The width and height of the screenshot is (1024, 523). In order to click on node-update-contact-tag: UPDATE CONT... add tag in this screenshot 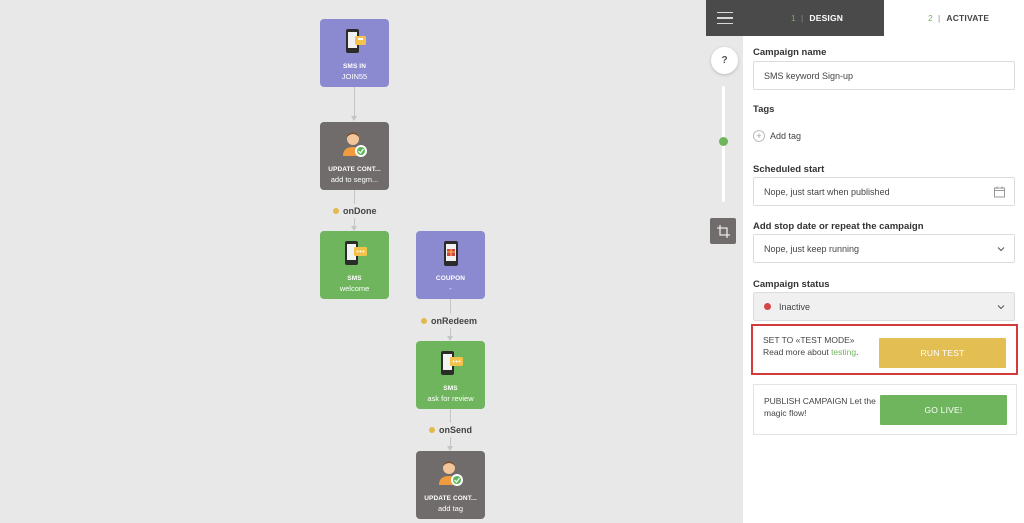, I will do `click(450, 485)`.